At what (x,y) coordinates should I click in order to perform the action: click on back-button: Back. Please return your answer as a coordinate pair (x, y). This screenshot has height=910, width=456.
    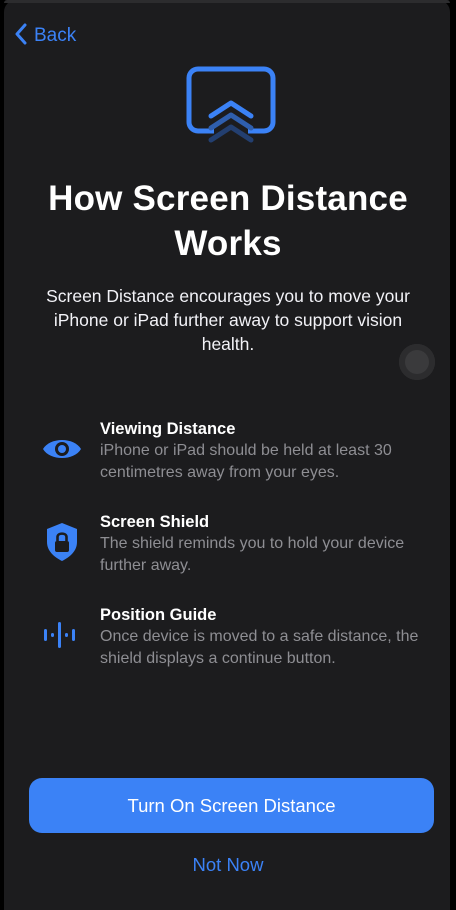
    Looking at the image, I should click on (45, 36).